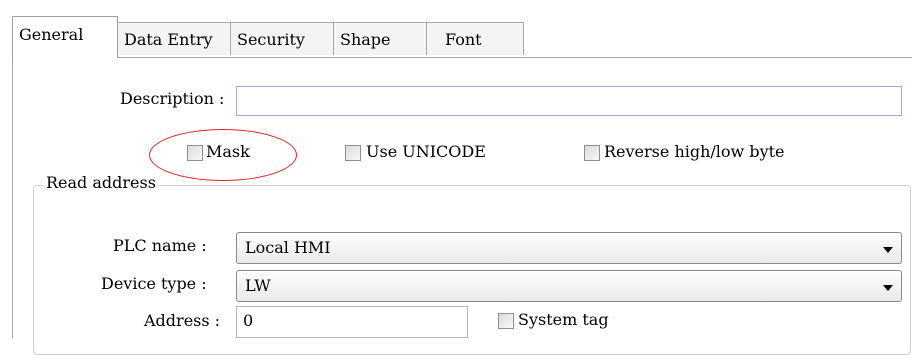 This screenshot has height=355, width=919. What do you see at coordinates (282, 38) in the screenshot?
I see `tab-security: Security` at bounding box center [282, 38].